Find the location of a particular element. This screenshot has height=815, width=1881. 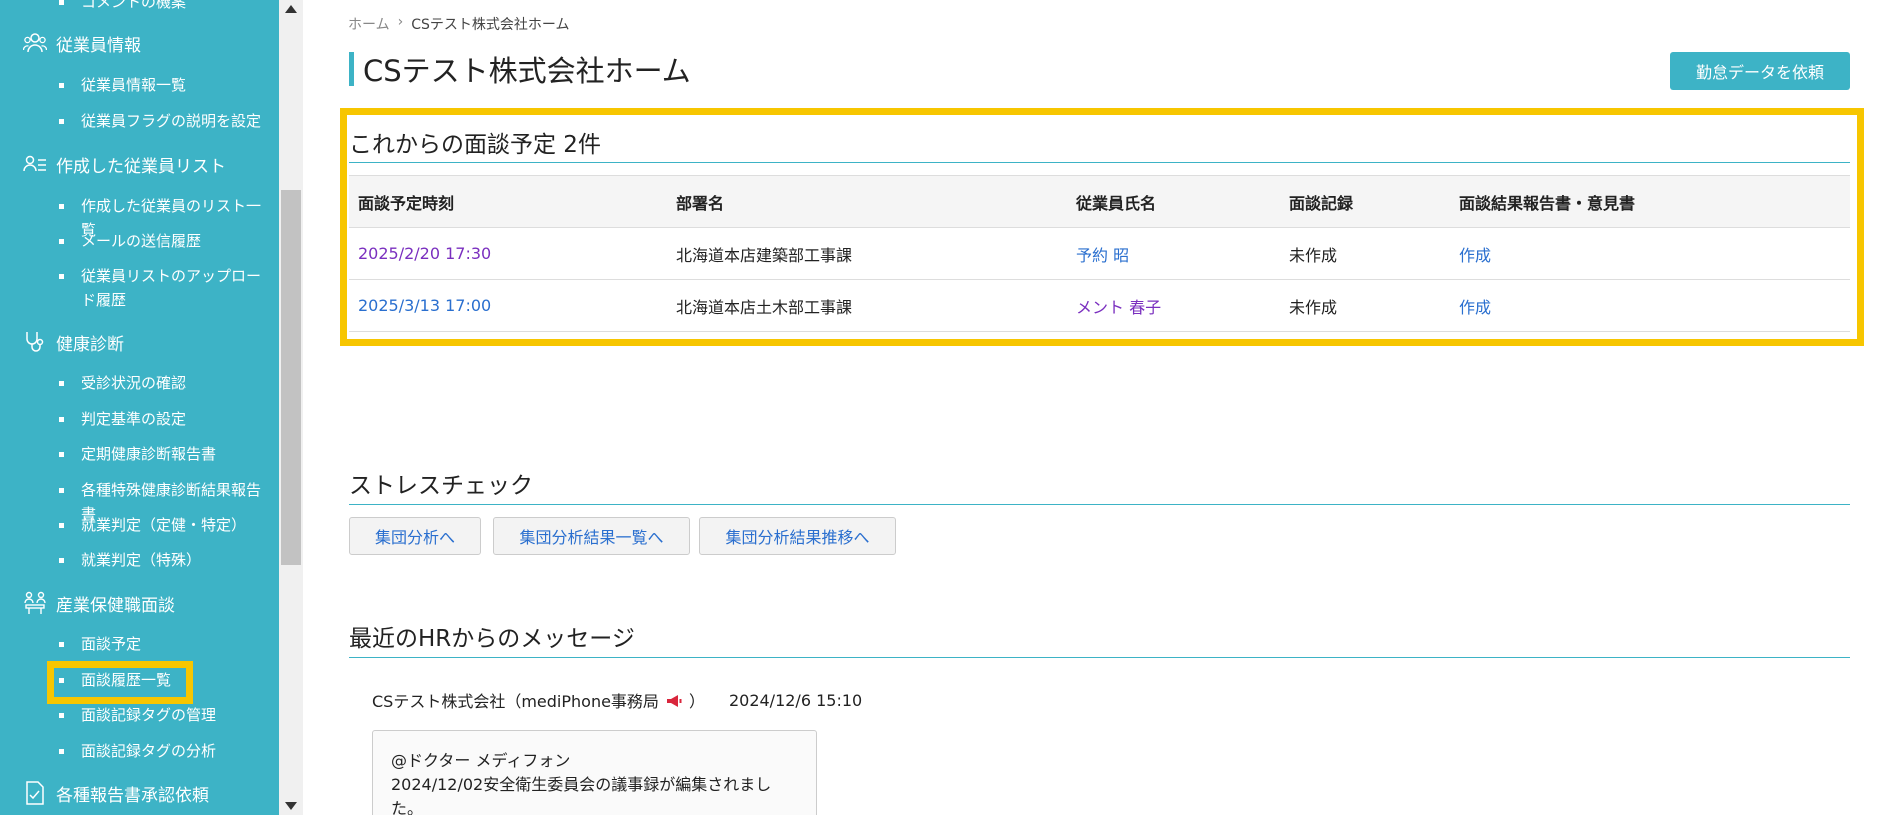

sidebar-scrollbar is located at coordinates (291, 407).